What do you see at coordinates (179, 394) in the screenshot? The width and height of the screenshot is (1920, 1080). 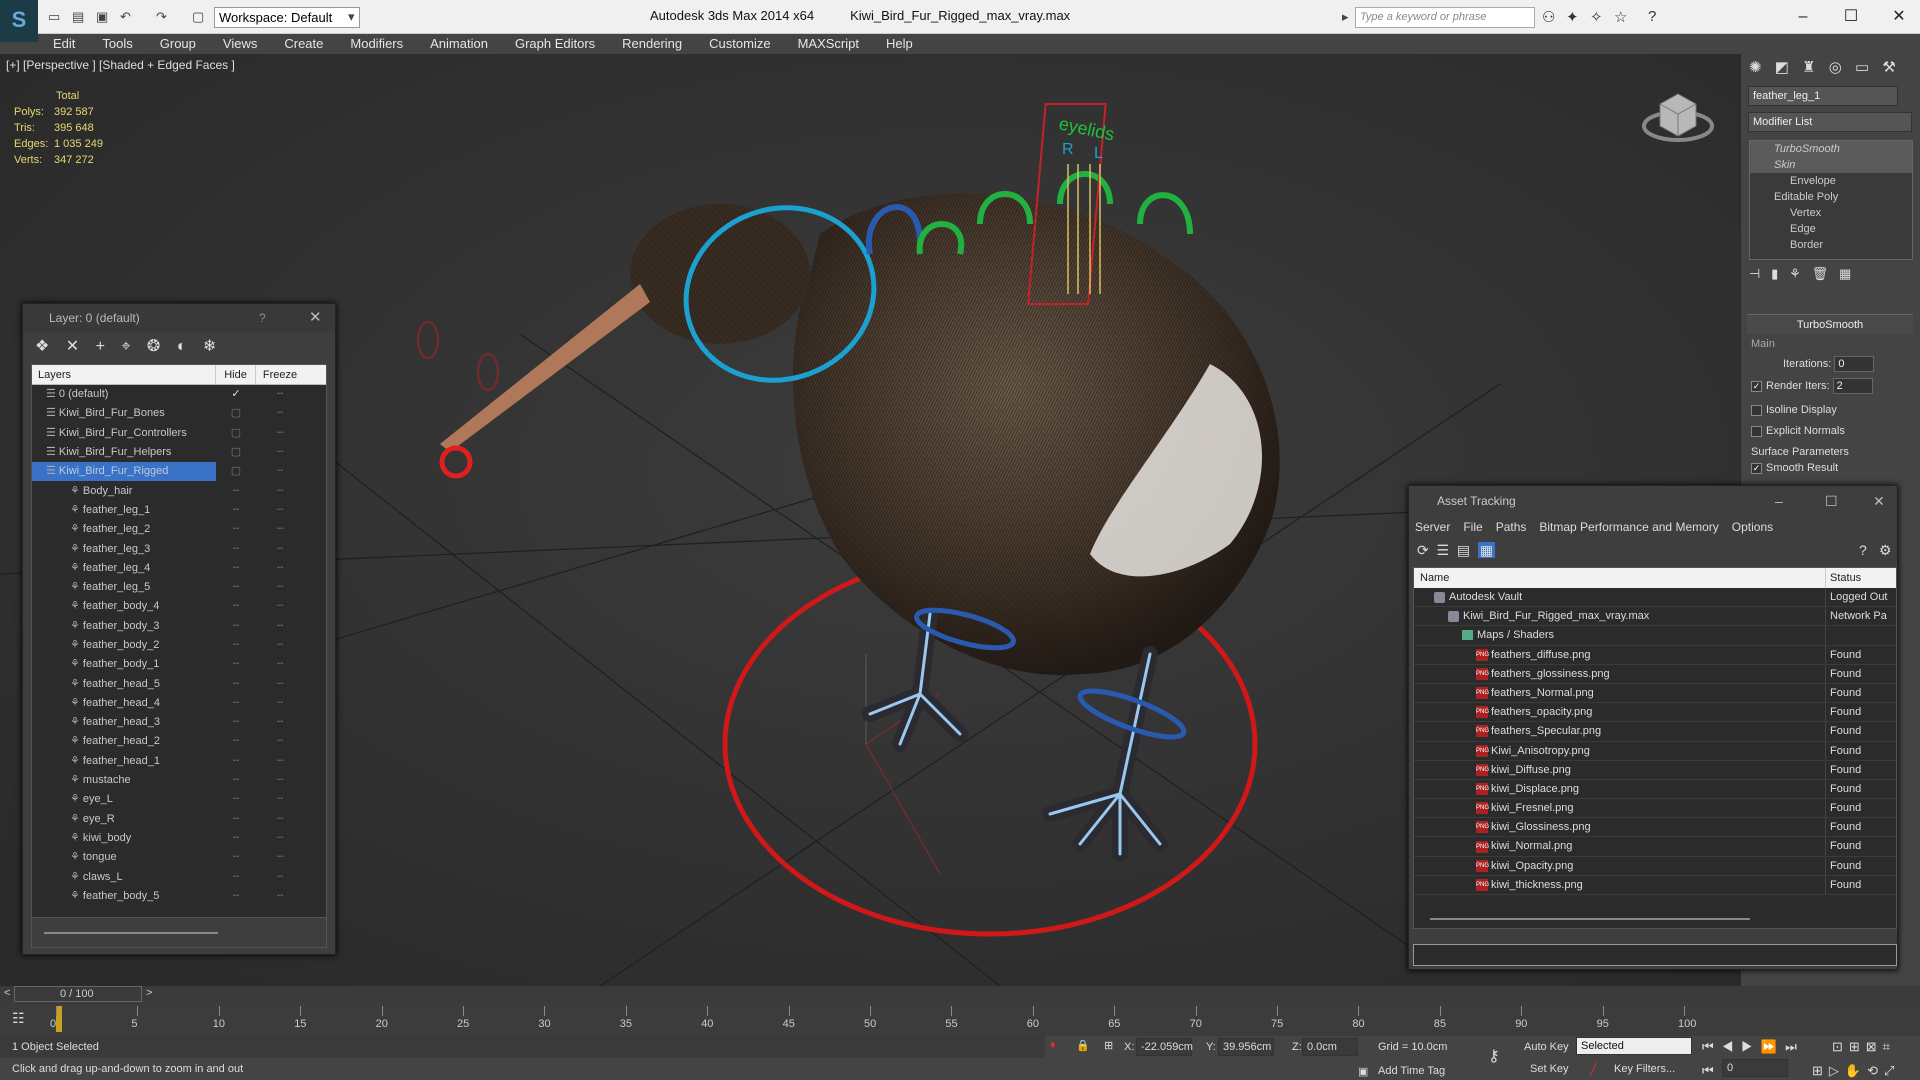 I see `layer-row: ☰ 0 (default) ✓ ╌` at bounding box center [179, 394].